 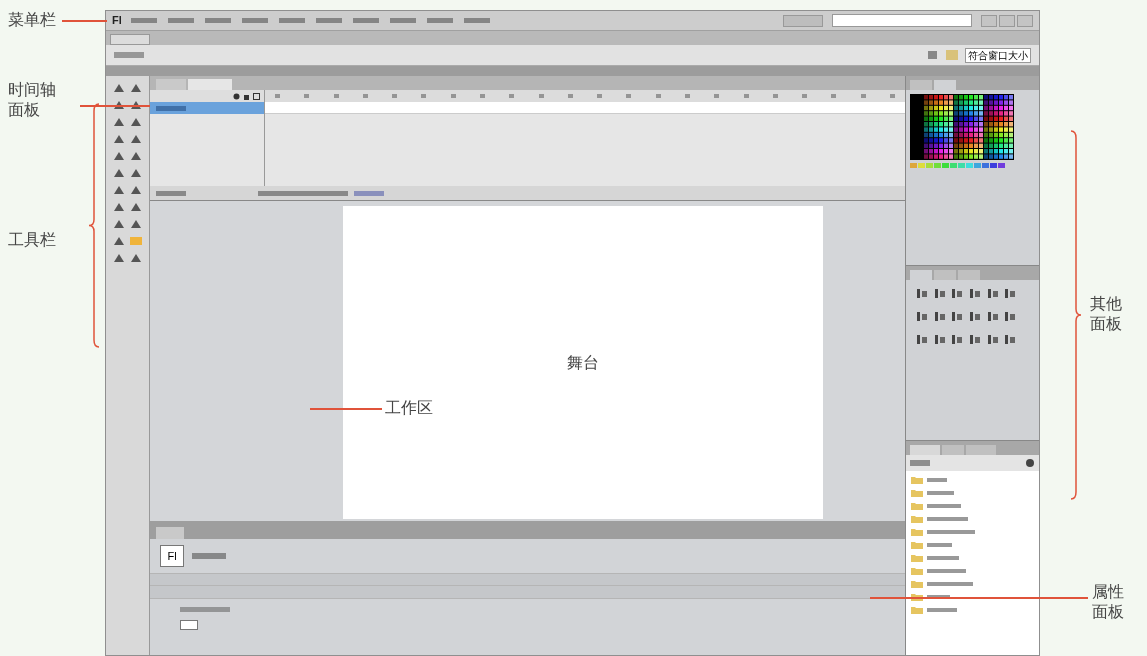 What do you see at coordinates (989, 20) in the screenshot?
I see `minimize-button` at bounding box center [989, 20].